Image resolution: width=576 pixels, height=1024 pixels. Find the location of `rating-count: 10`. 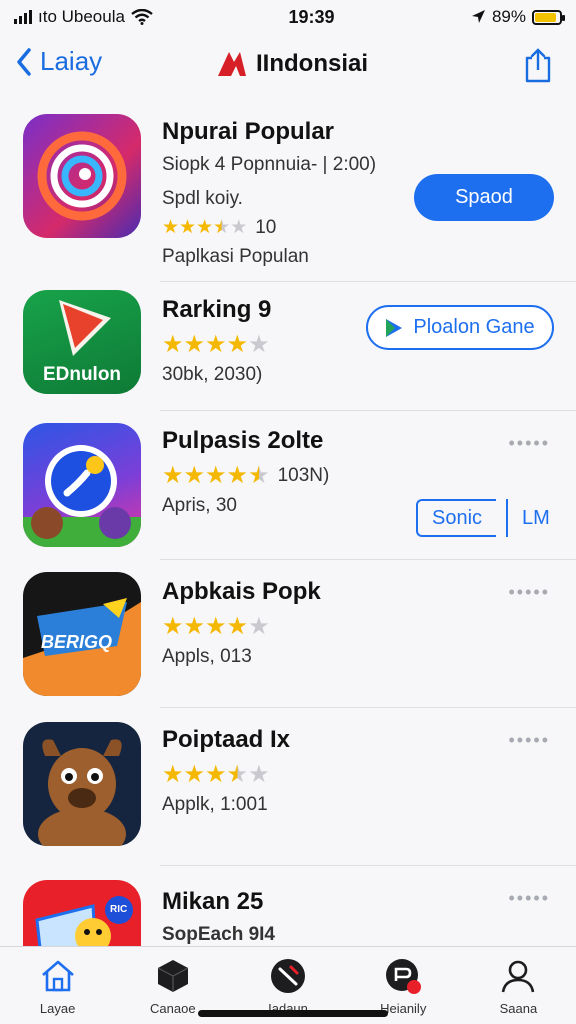

rating-count: 10 is located at coordinates (266, 227).